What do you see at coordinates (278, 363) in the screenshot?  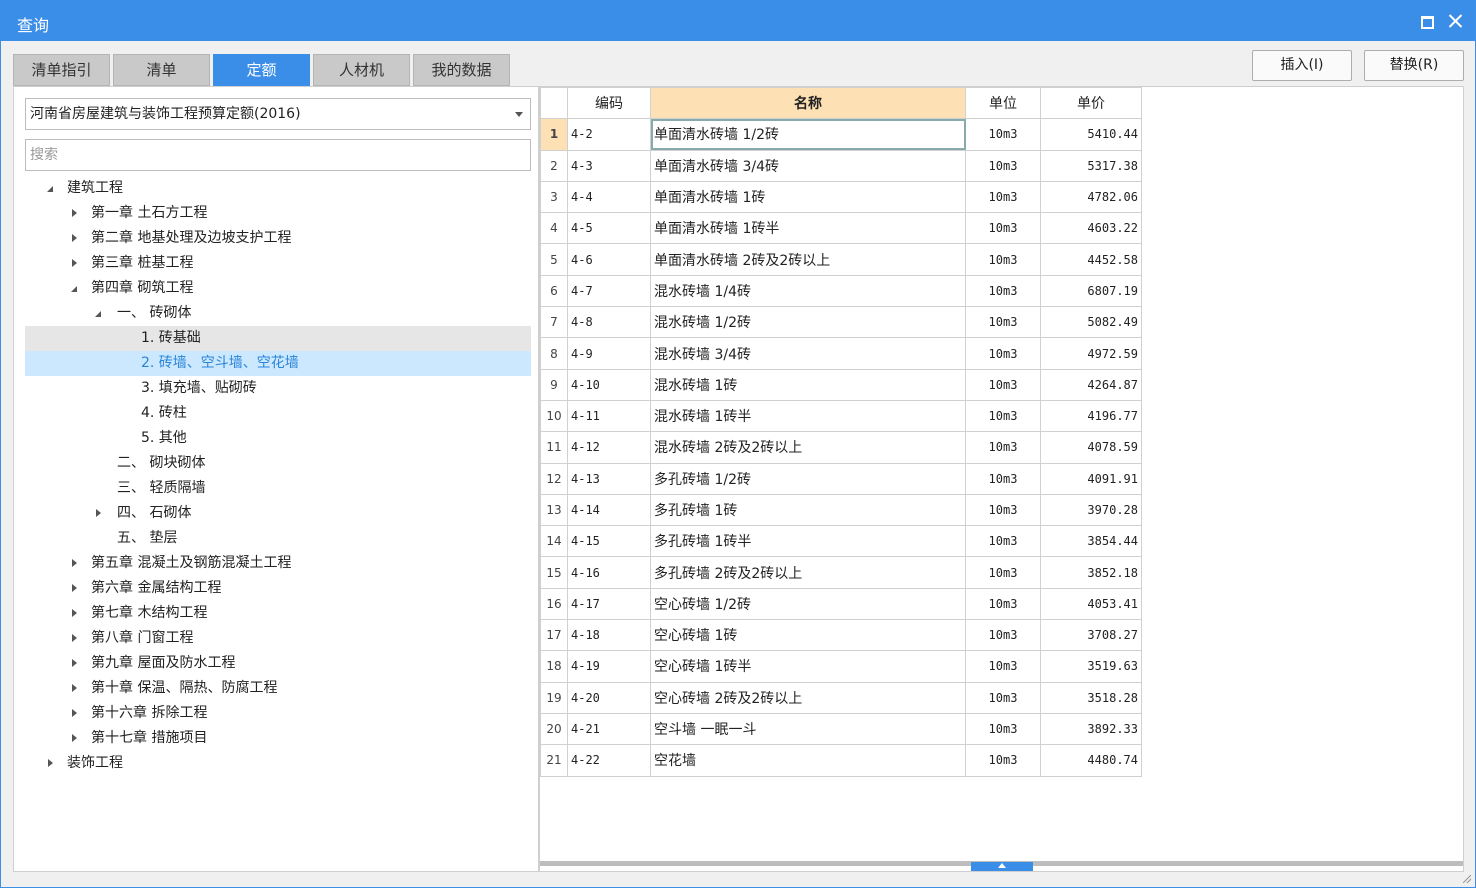 I see `tree-item: 2. 砖墙、空斗墙、空花墙` at bounding box center [278, 363].